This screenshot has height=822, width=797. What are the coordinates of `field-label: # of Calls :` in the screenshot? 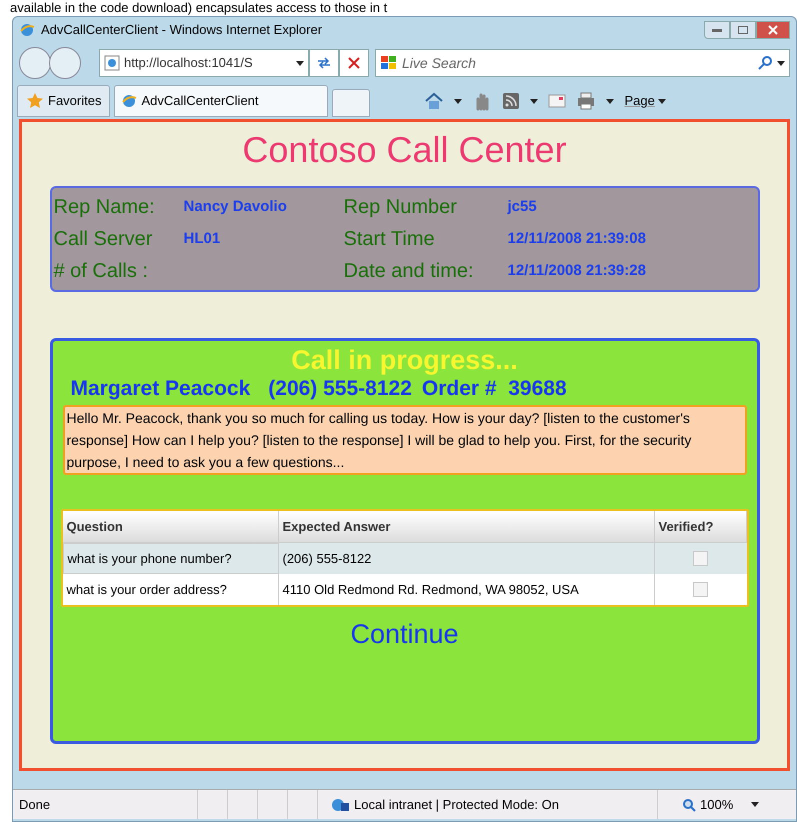 It's located at (101, 271).